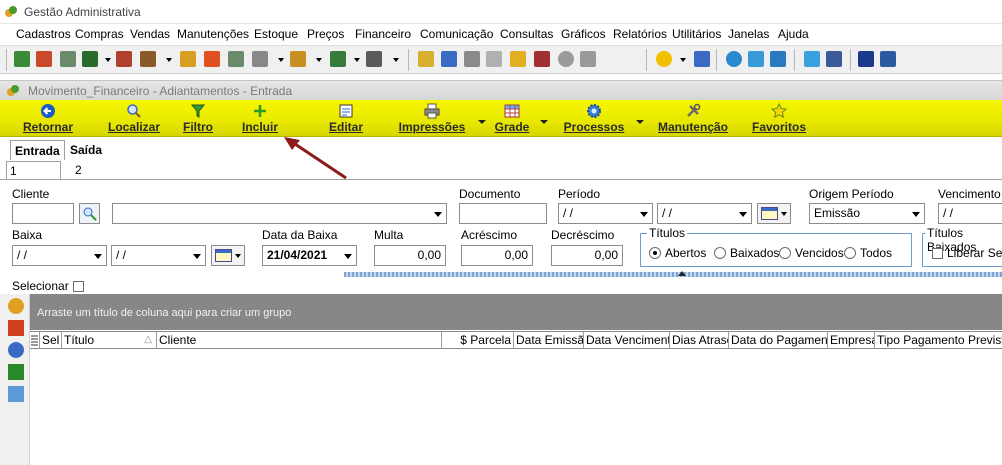  What do you see at coordinates (526, 34) in the screenshot?
I see `menu-consultas: Consultas` at bounding box center [526, 34].